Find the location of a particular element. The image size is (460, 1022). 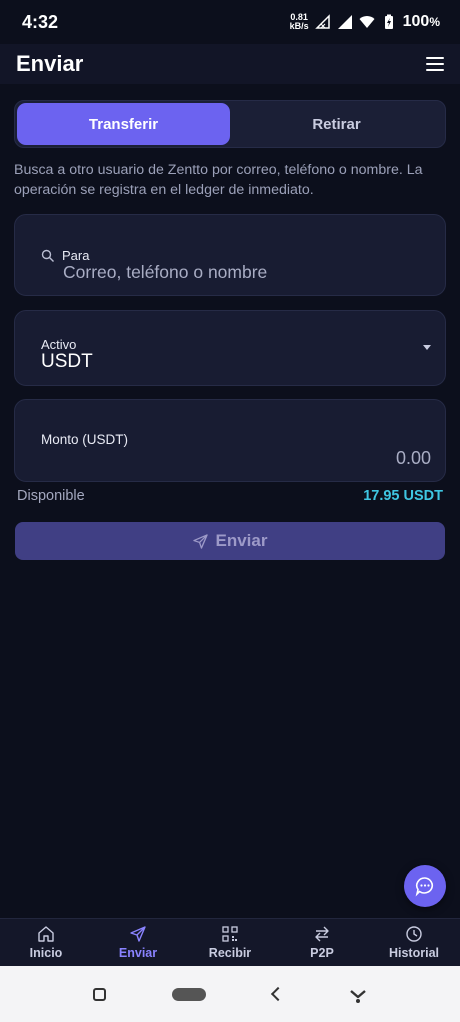

home-pill-icon is located at coordinates (189, 994).